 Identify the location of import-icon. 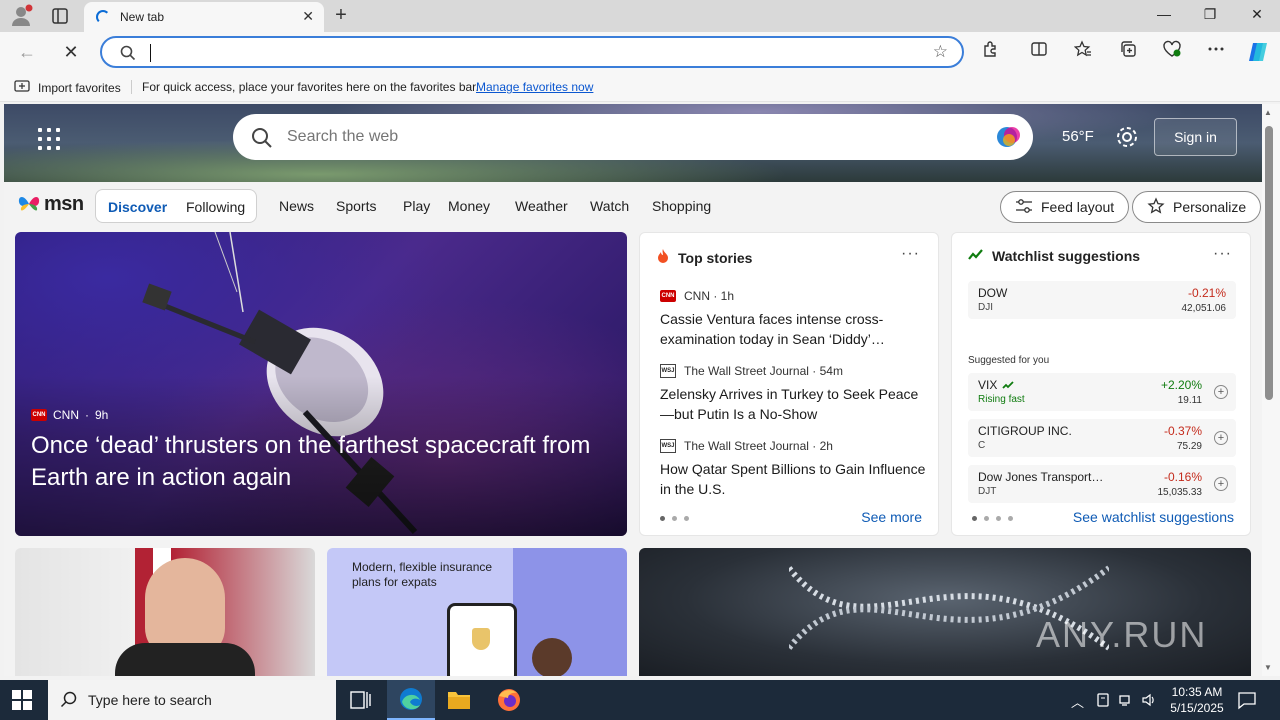
(22, 87).